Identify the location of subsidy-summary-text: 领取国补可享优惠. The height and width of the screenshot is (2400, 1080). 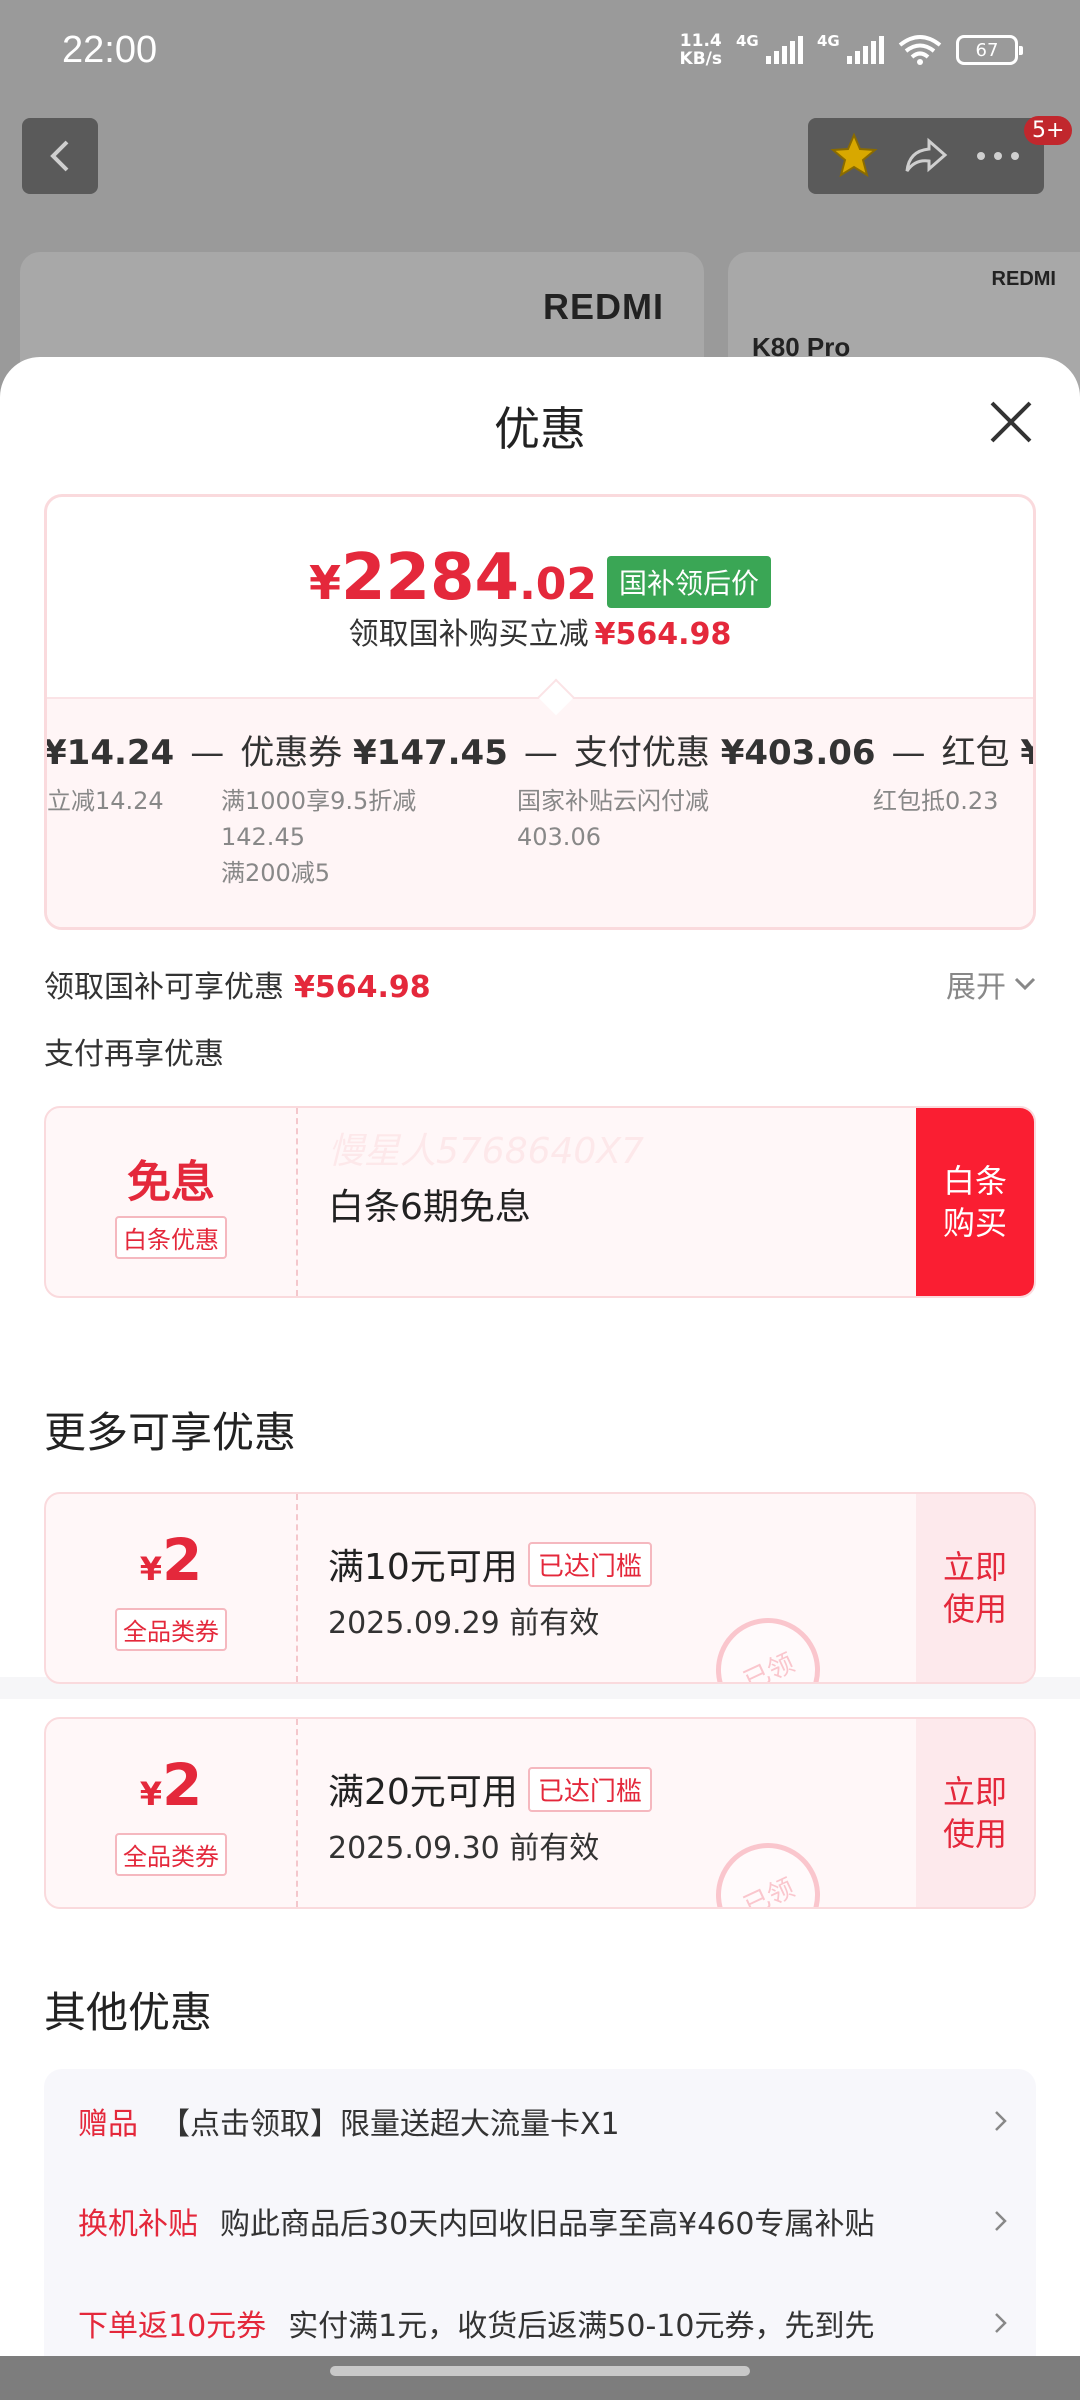
(164, 987).